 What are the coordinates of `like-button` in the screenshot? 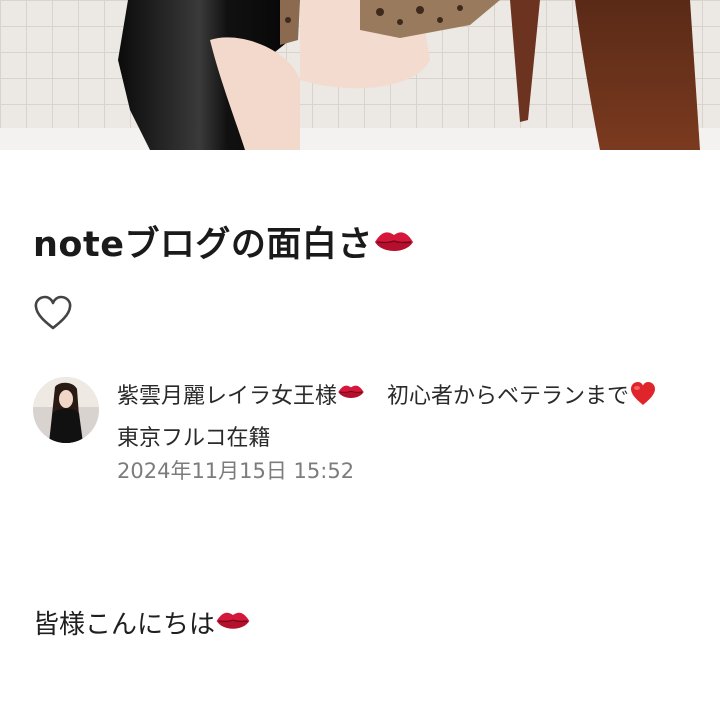 It's located at (53, 313).